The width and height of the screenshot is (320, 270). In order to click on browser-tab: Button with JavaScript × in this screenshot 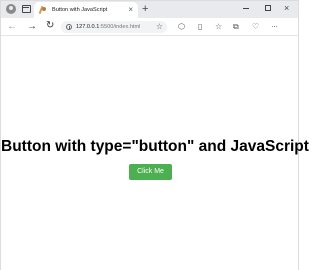, I will do `click(86, 10)`.